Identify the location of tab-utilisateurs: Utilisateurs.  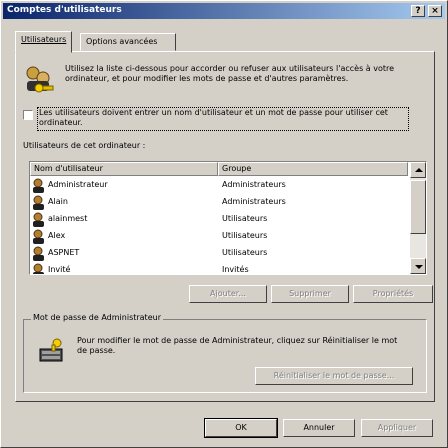
(44, 42).